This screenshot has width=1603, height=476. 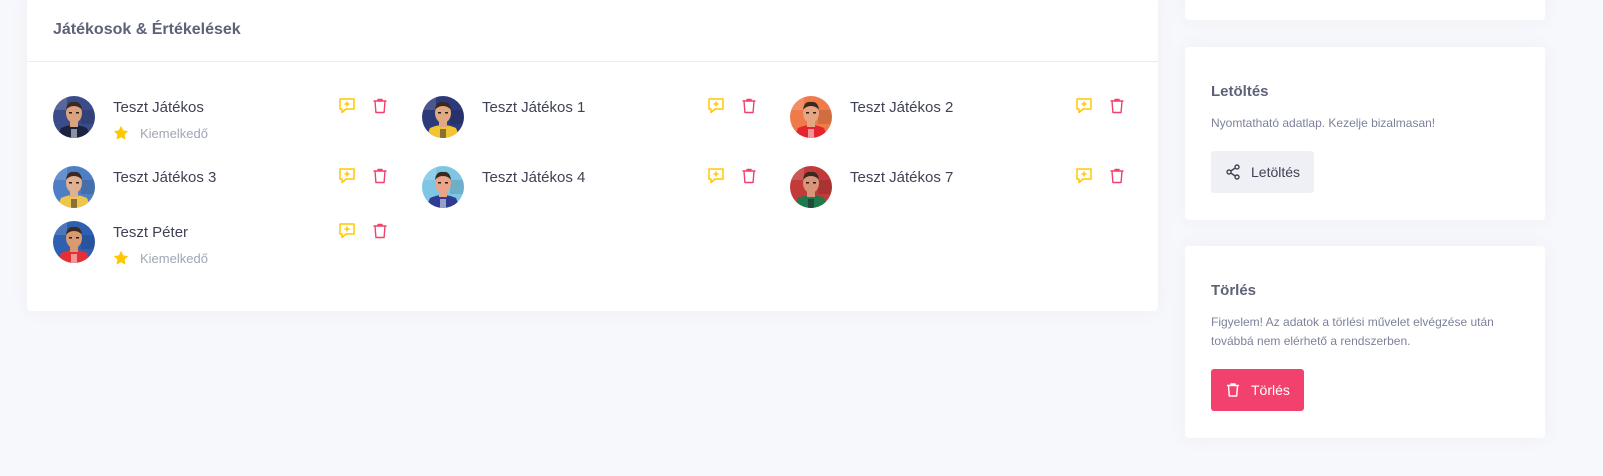 What do you see at coordinates (221, 247) in the screenshot?
I see `player-item: Teszt Péter Kiemelkedő` at bounding box center [221, 247].